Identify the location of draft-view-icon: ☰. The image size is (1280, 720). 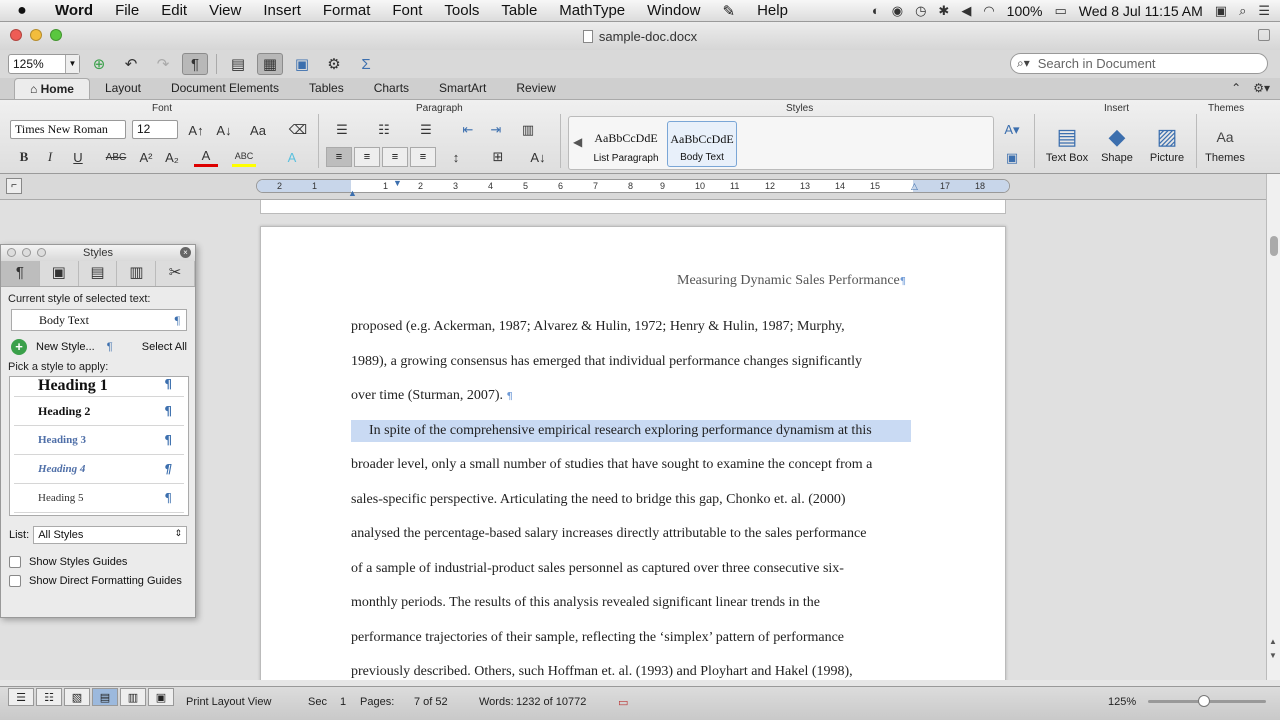
(21, 697).